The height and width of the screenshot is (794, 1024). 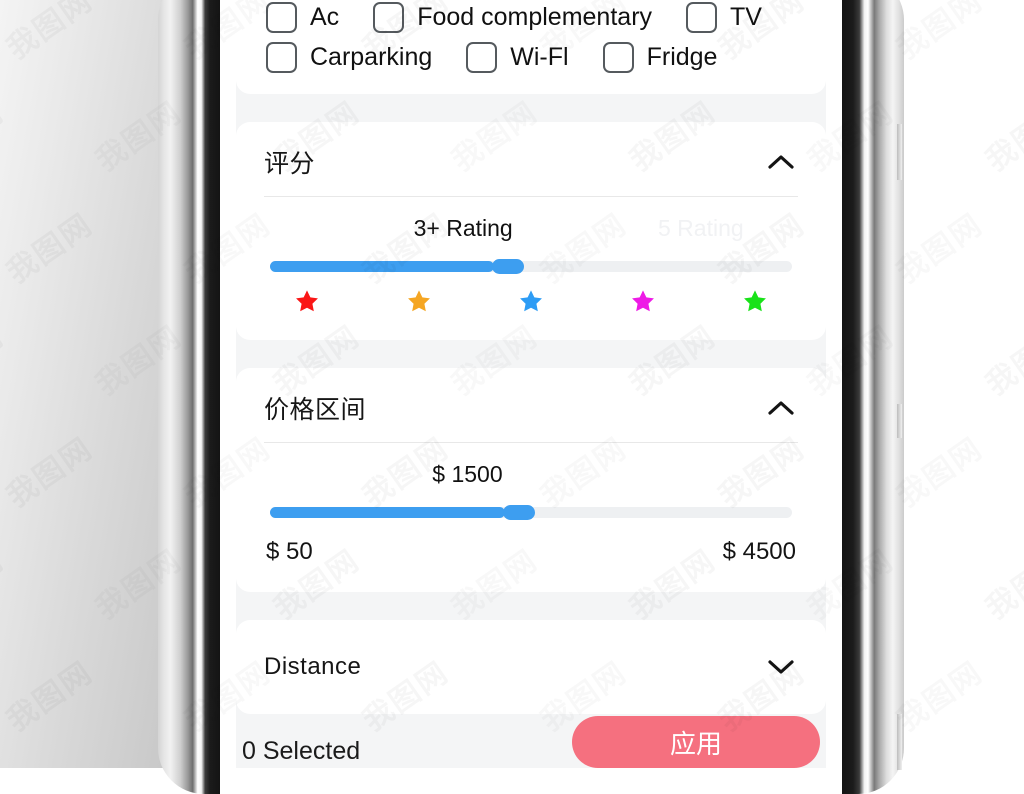 I want to click on checkbox-item-tv: TV, so click(x=724, y=17).